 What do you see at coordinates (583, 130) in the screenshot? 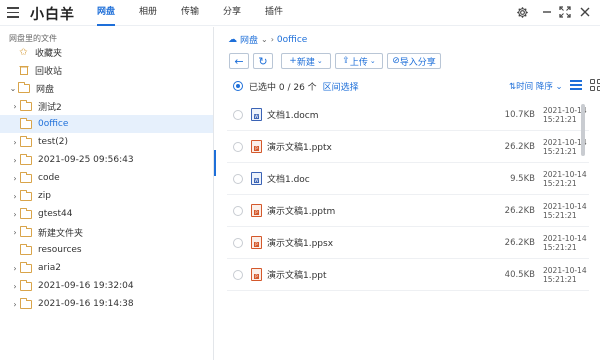
I see `file-list-scrollbar` at bounding box center [583, 130].